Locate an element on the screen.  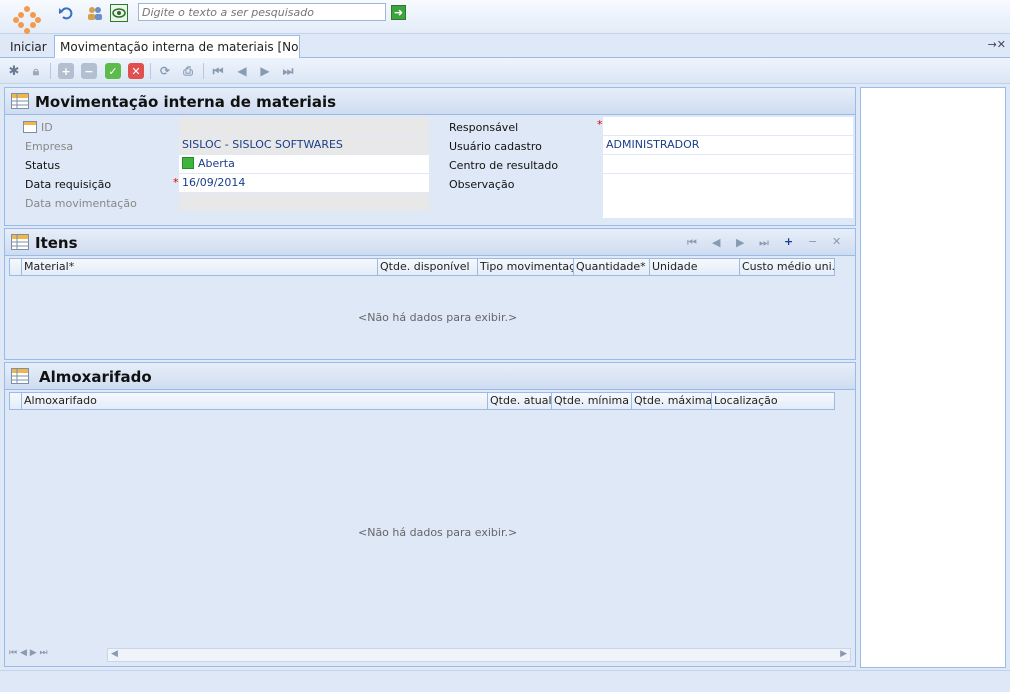
next-record-icon: ▶ is located at coordinates (265, 71).